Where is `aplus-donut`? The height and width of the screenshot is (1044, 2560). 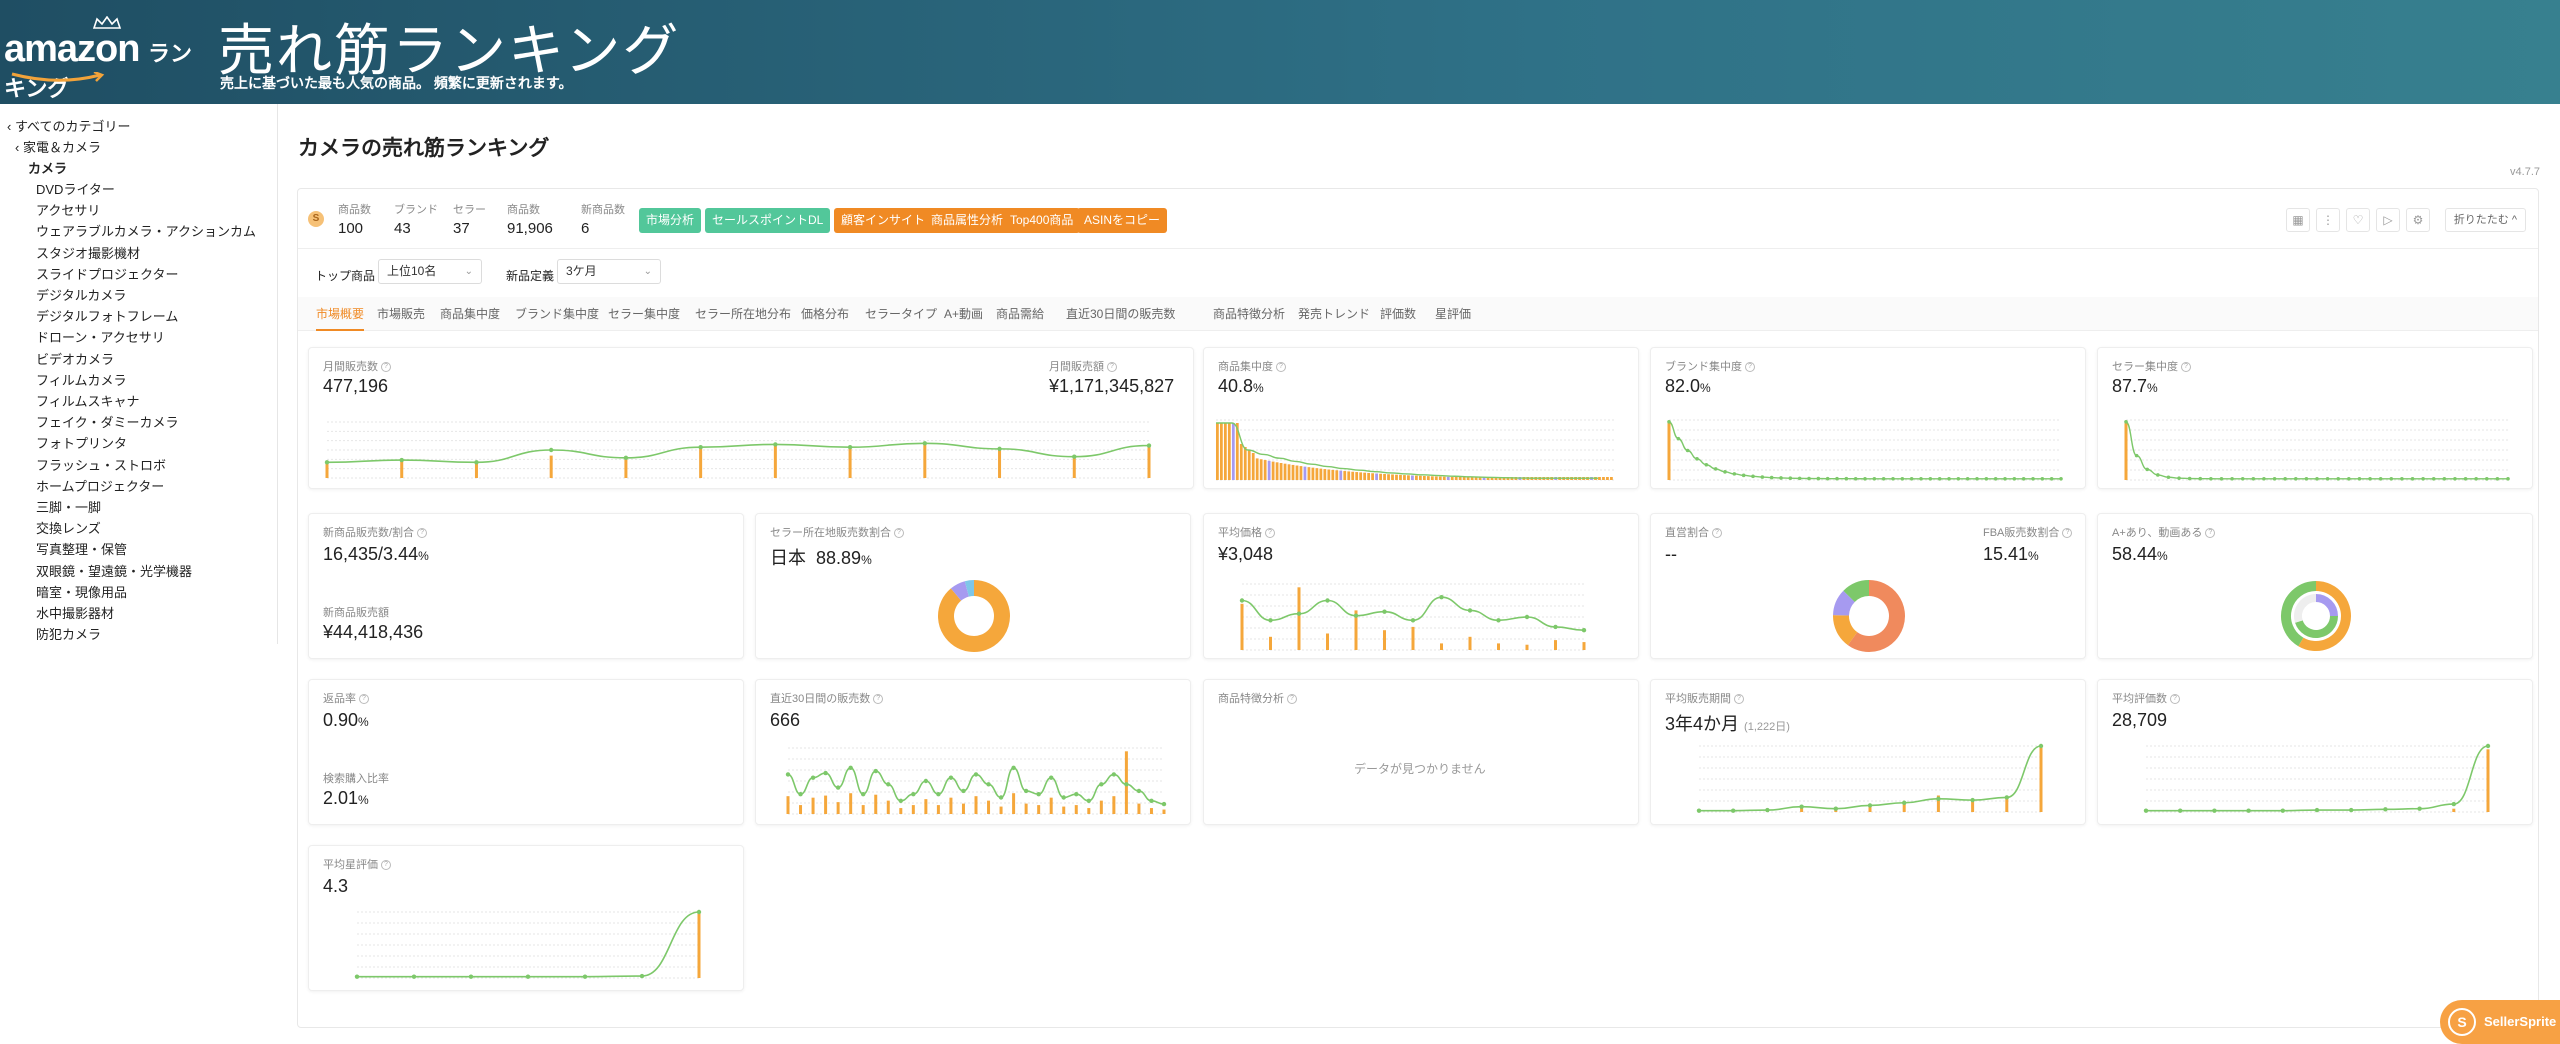 aplus-donut is located at coordinates (2316, 616).